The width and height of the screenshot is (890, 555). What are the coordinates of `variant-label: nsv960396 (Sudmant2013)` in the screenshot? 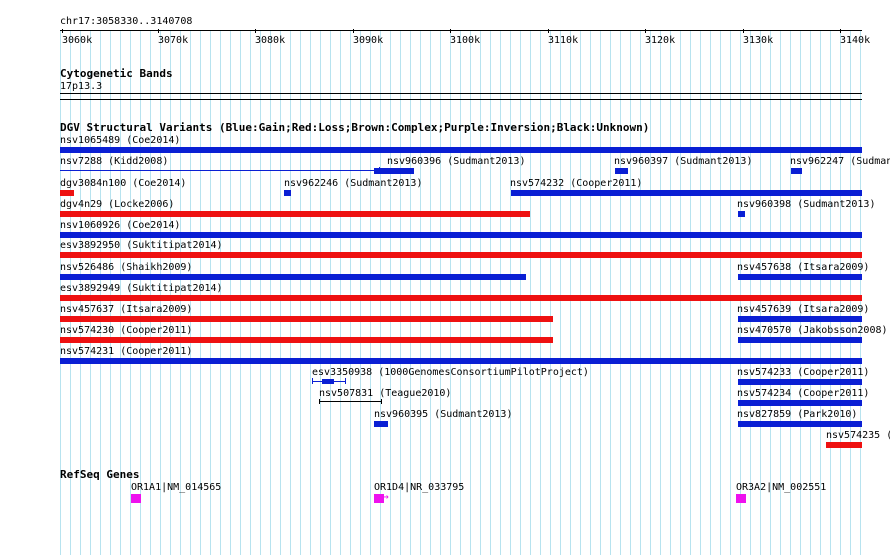 It's located at (456, 161).